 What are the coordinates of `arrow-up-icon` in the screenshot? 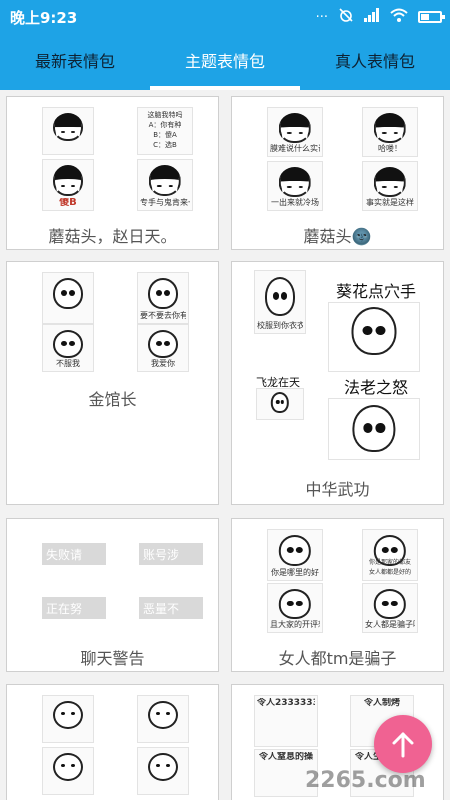 It's located at (403, 745).